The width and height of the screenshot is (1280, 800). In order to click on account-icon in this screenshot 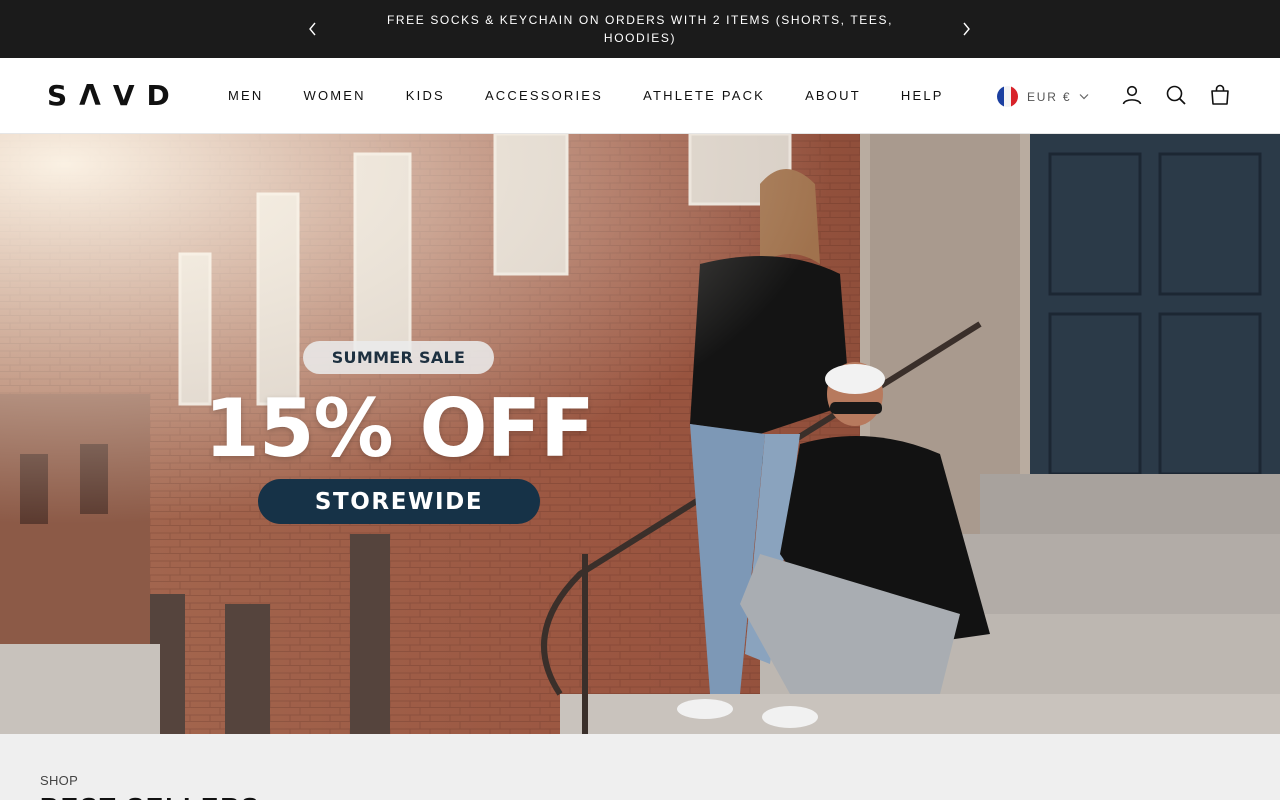, I will do `click(1132, 95)`.